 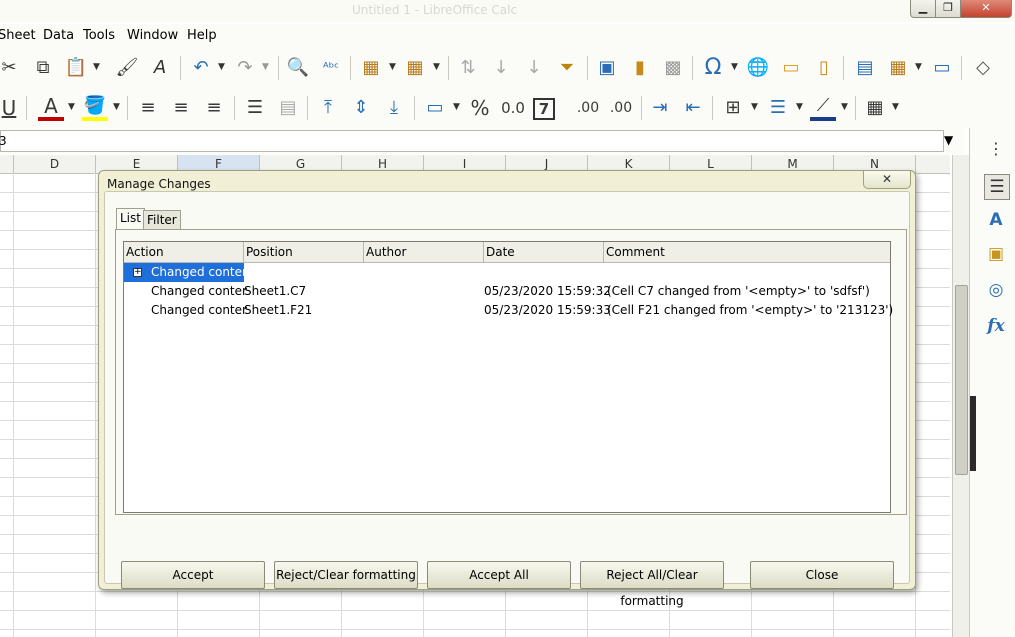 What do you see at coordinates (607, 68) in the screenshot?
I see `image-icon: ▣` at bounding box center [607, 68].